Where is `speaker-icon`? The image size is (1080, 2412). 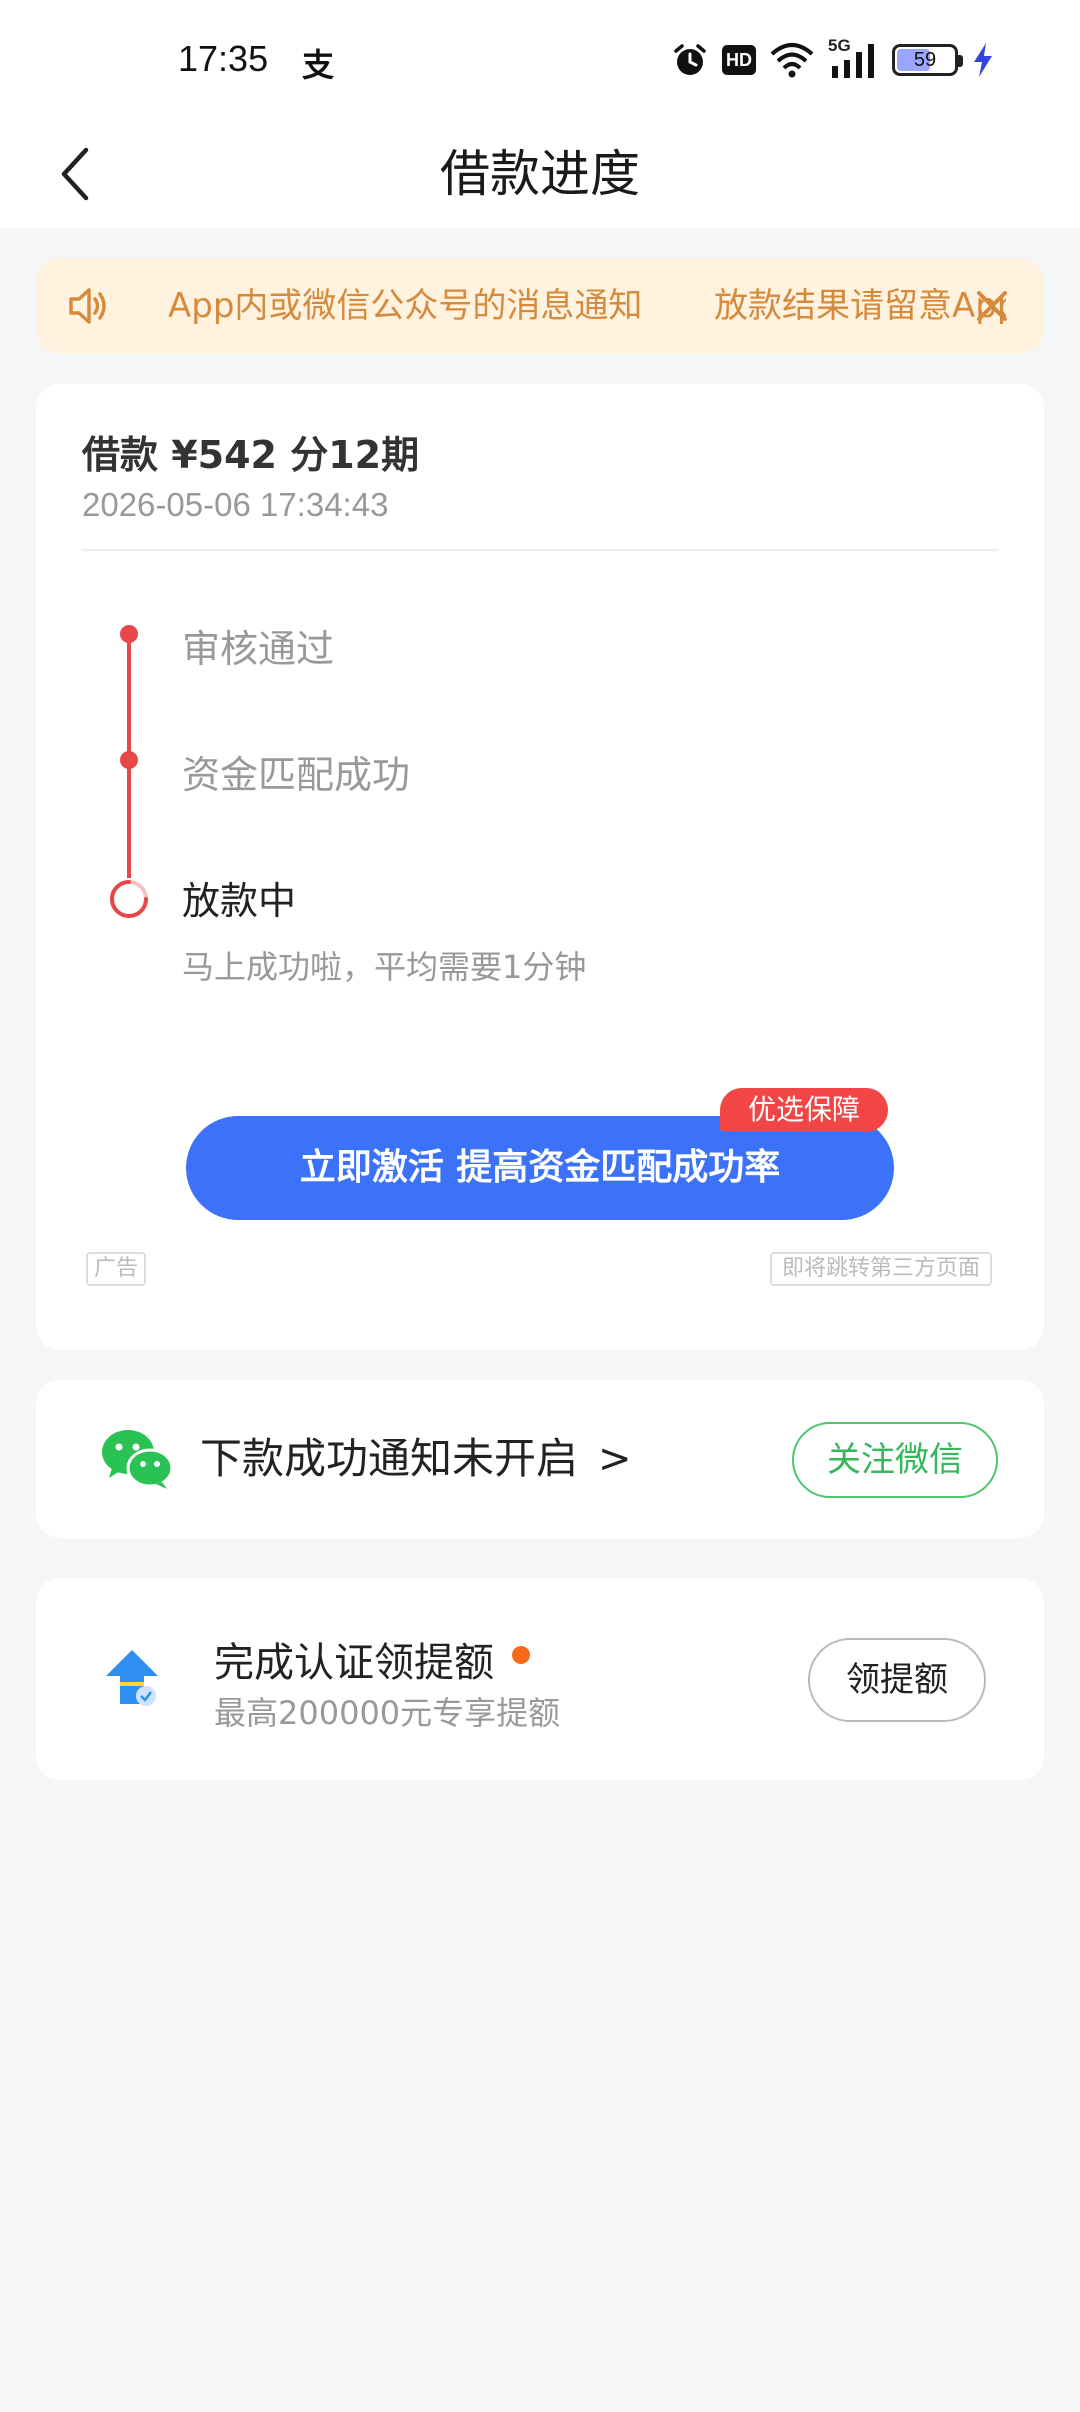
speaker-icon is located at coordinates (88, 308).